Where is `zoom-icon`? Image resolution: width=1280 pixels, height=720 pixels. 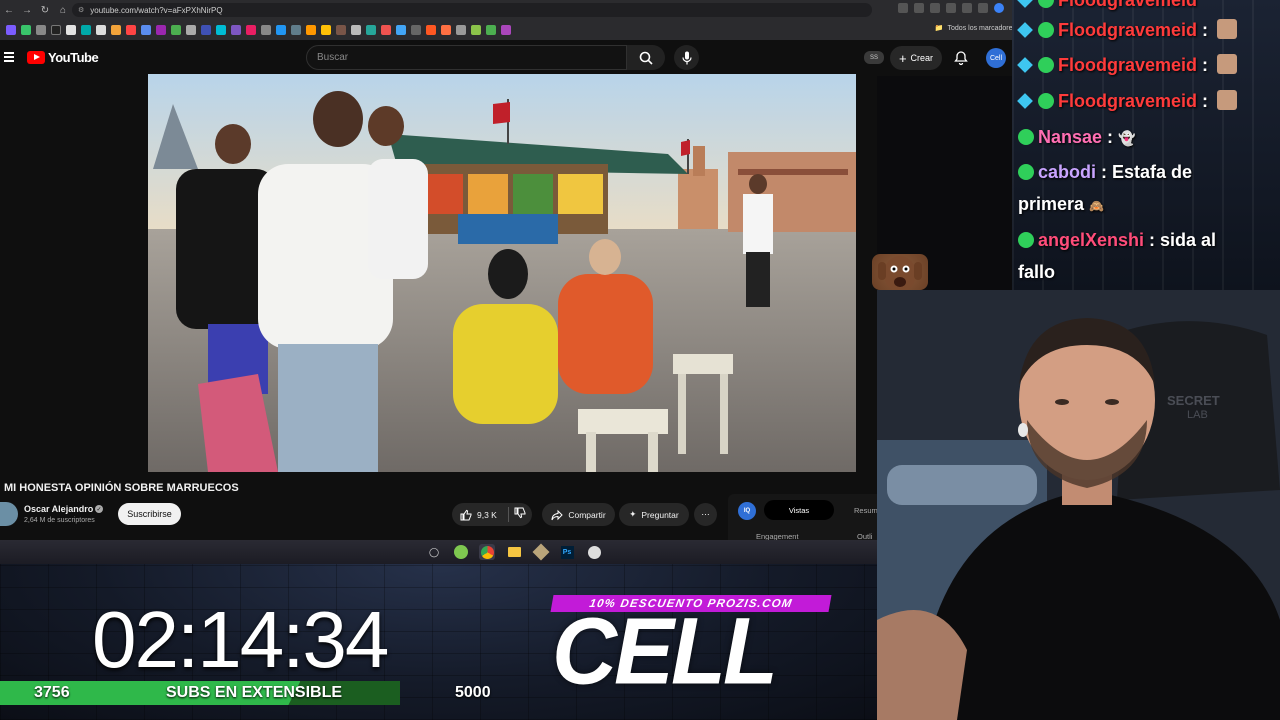
zoom-icon is located at coordinates (903, 8).